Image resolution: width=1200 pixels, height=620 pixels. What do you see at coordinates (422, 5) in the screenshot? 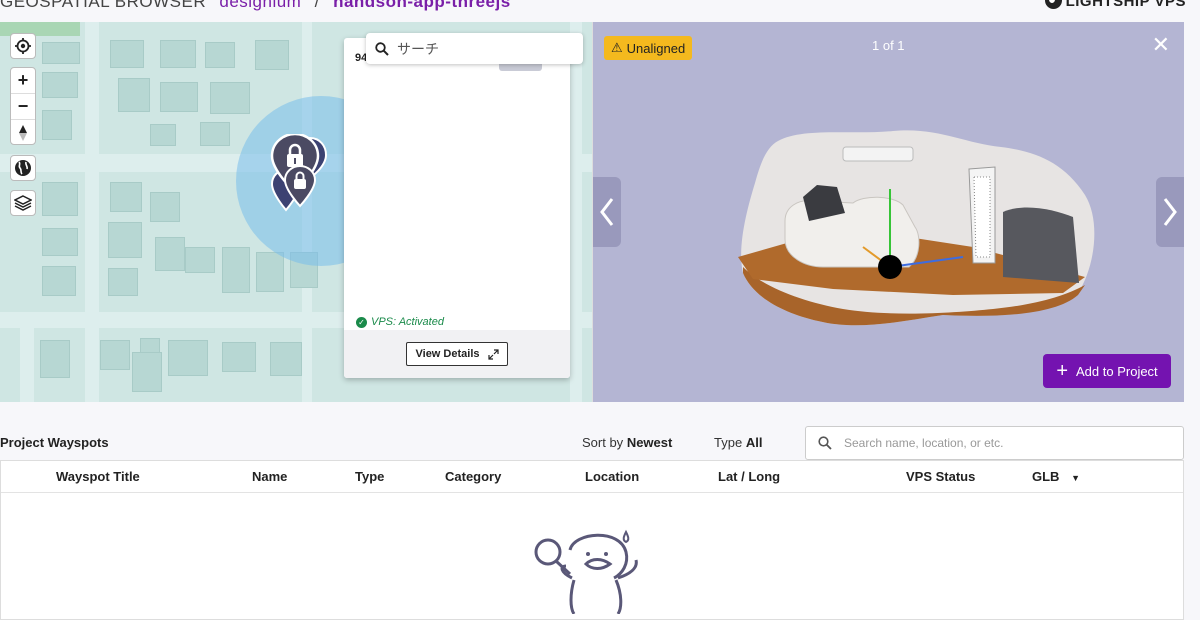
I see `breadcrumb-project: handson-app-threejs` at bounding box center [422, 5].